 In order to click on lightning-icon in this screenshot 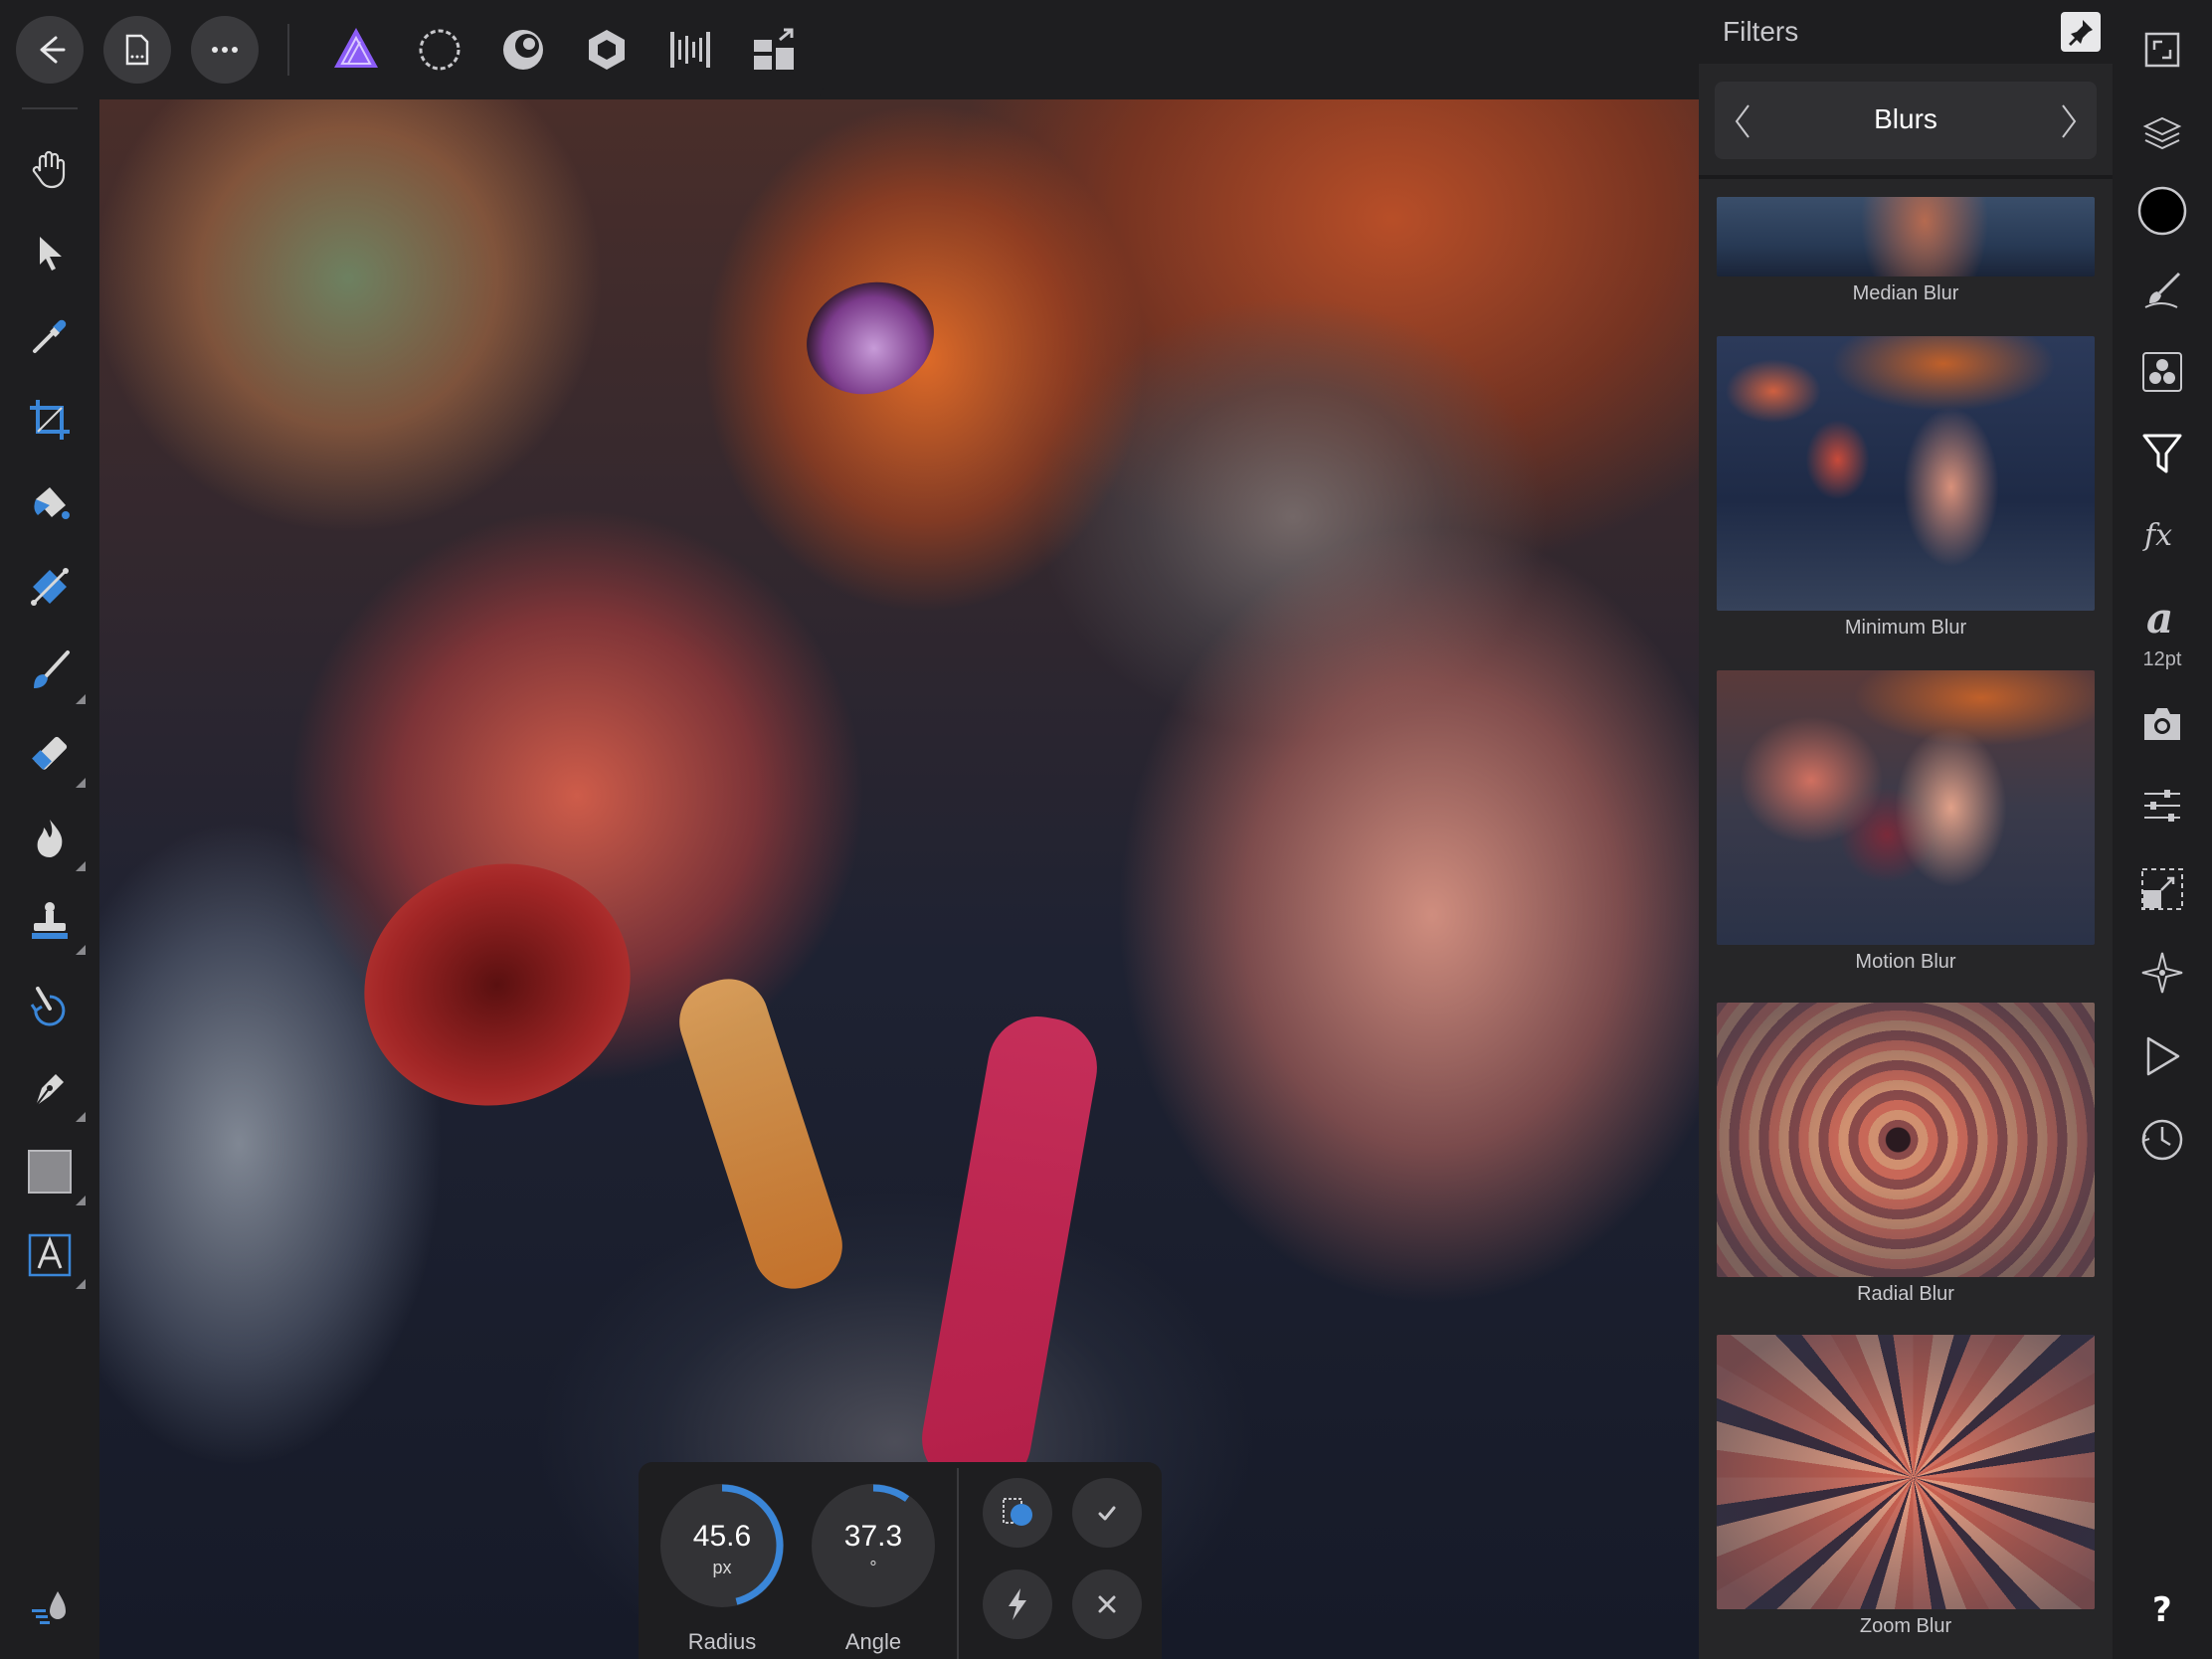, I will do `click(1017, 1604)`.